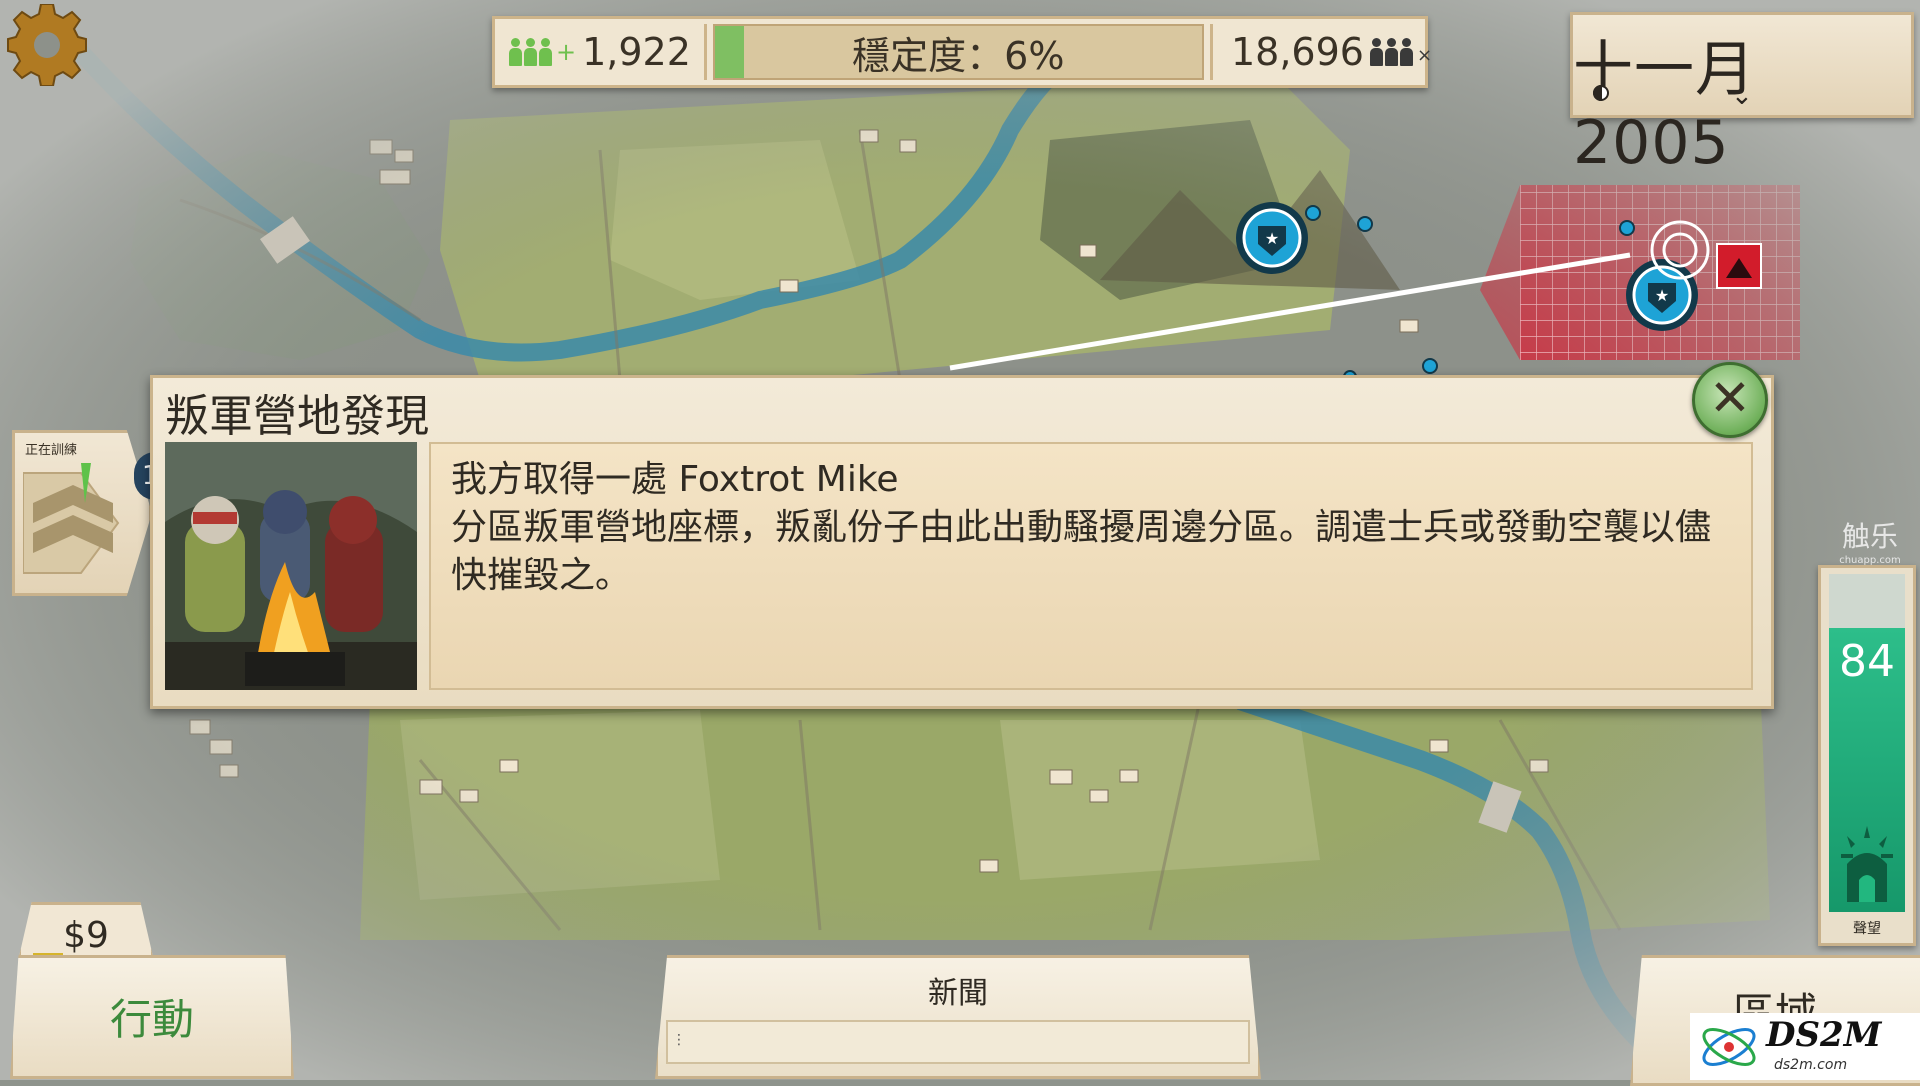  What do you see at coordinates (1811, 1065) in the screenshot?
I see `ds2m-sub: ds2m.com` at bounding box center [1811, 1065].